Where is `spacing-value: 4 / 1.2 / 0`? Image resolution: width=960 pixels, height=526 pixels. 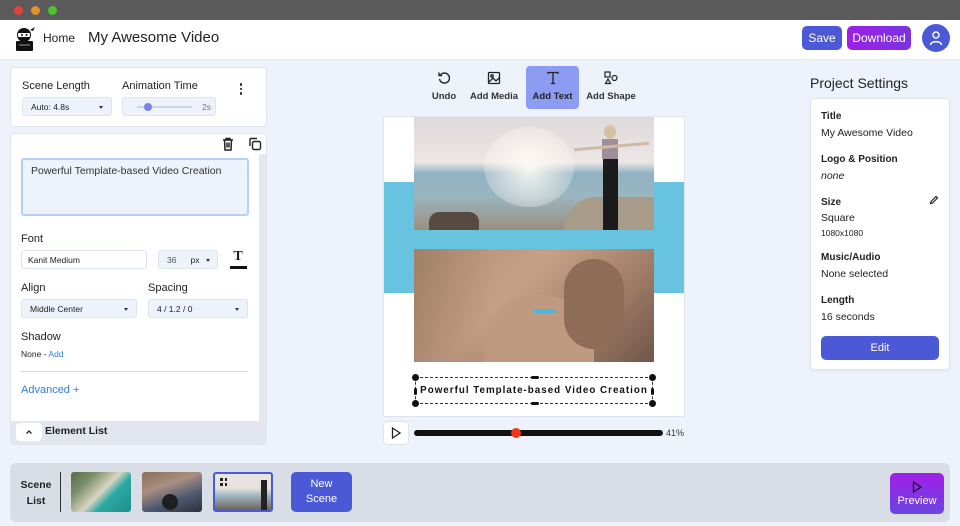 spacing-value: 4 / 1.2 / 0 is located at coordinates (175, 308).